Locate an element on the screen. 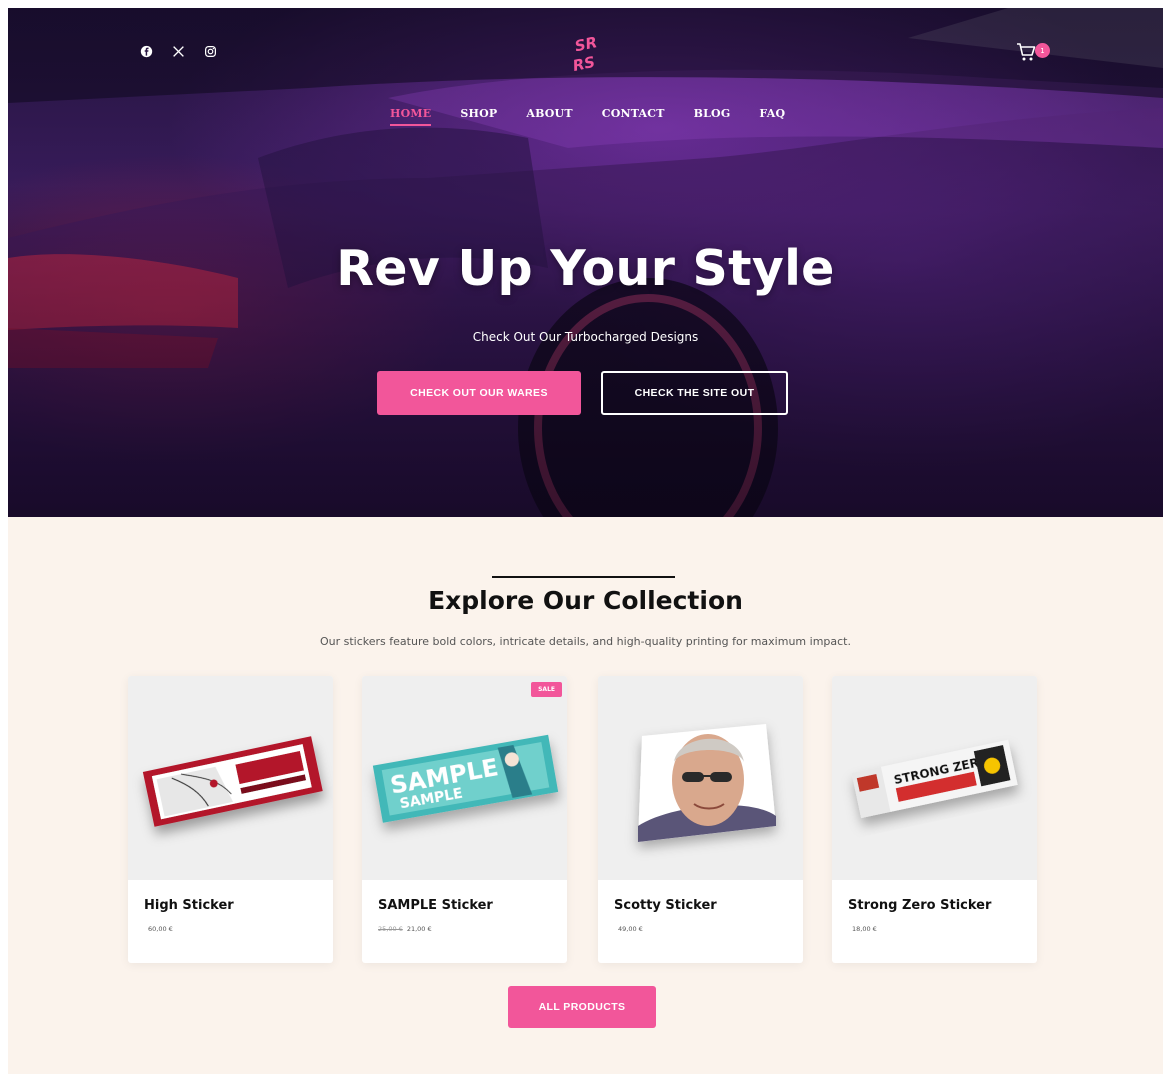 This screenshot has width=1163, height=1074. section-title: Explore Our Collection is located at coordinates (585, 600).